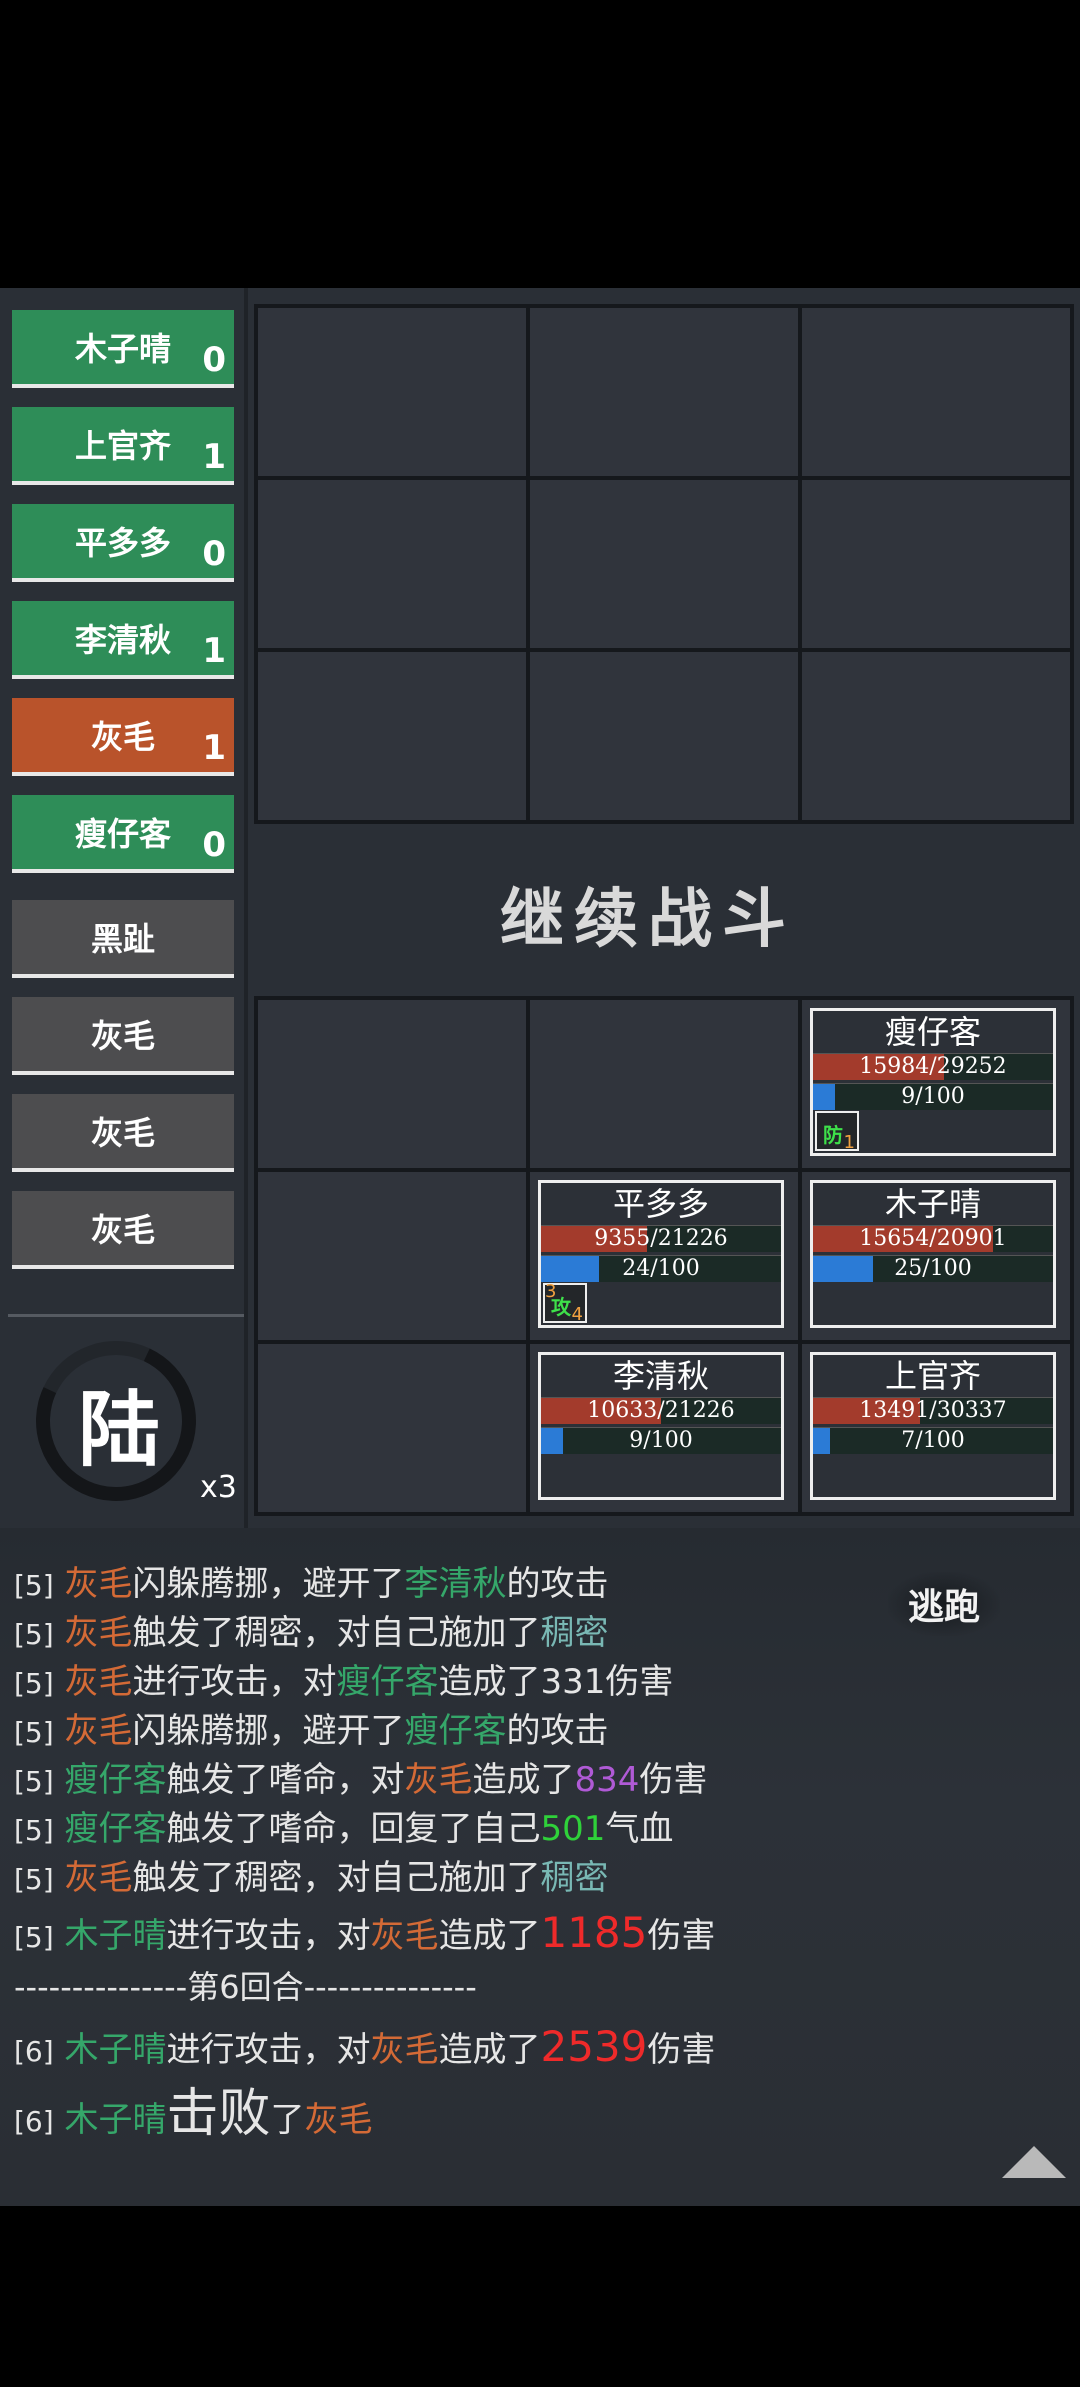 This screenshot has width=1080, height=2387. I want to click on roster-item: 上官齐 1, so click(123, 446).